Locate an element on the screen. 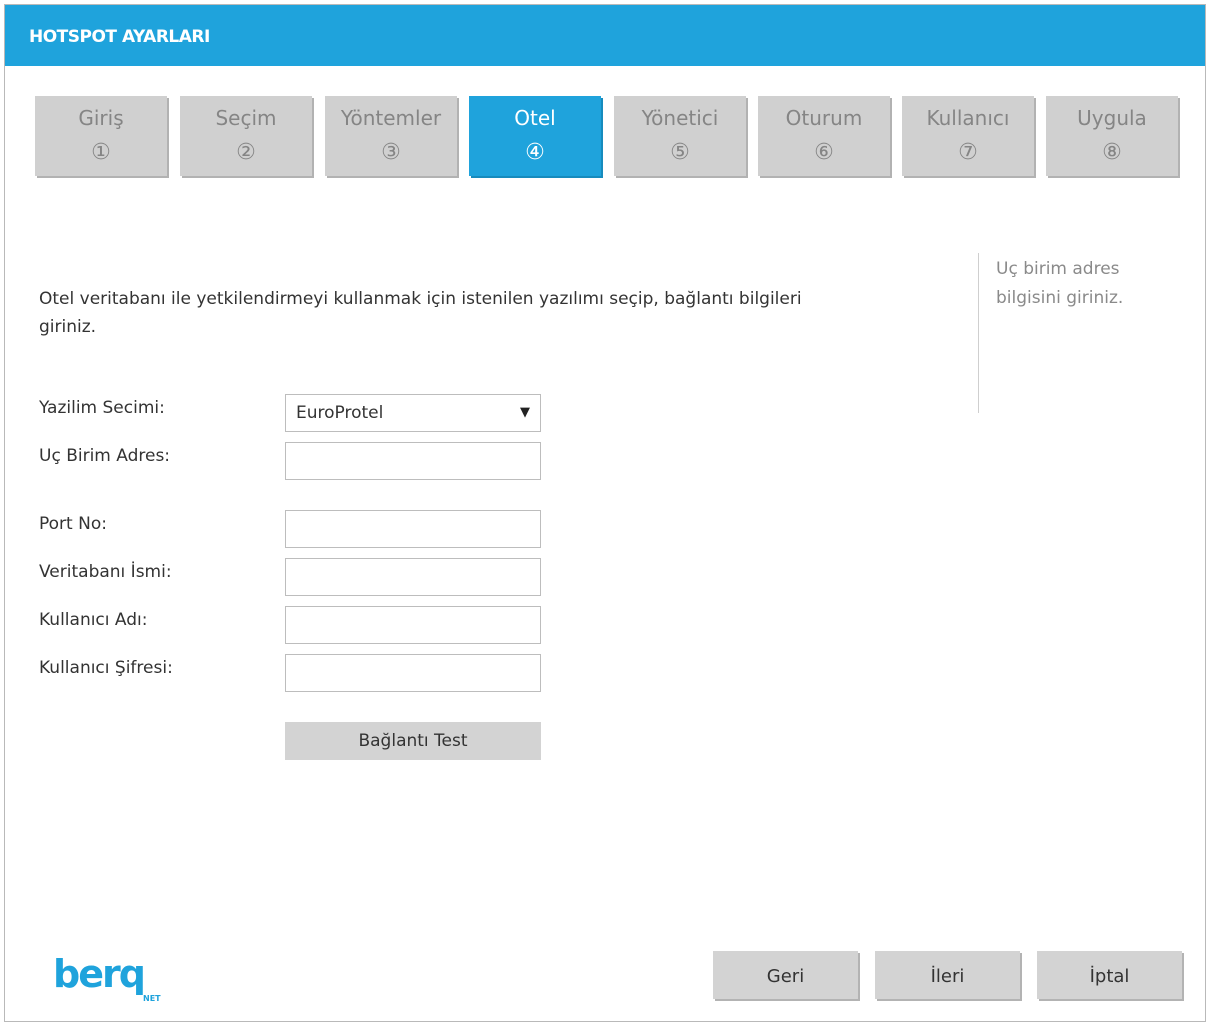 The height and width of the screenshot is (1026, 1210). software-label: Yazilim Secimi: is located at coordinates (102, 408).